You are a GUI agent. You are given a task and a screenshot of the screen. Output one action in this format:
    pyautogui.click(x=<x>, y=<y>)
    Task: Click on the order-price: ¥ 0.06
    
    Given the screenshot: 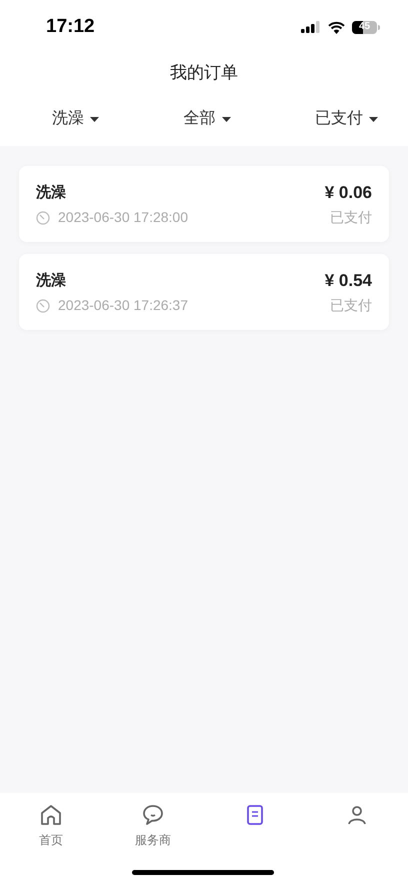 What is the action you would take?
    pyautogui.click(x=348, y=193)
    